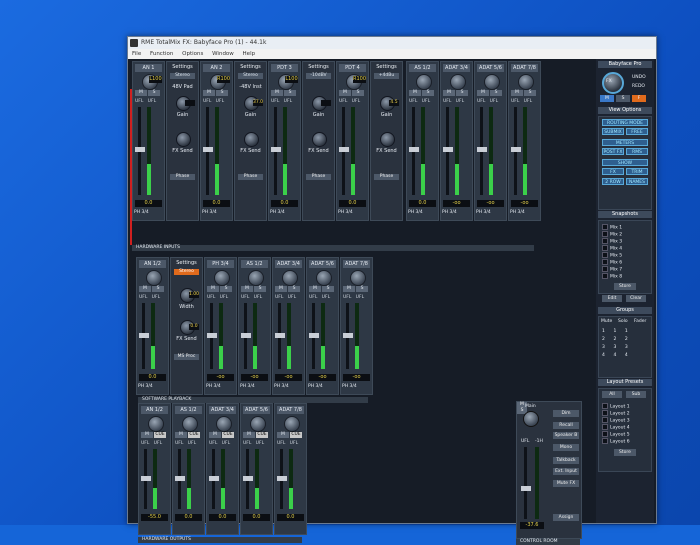 Image resolution: width=700 pixels, height=545 pixels. I want to click on snapshot-mix-7: Mix 7, so click(612, 269).